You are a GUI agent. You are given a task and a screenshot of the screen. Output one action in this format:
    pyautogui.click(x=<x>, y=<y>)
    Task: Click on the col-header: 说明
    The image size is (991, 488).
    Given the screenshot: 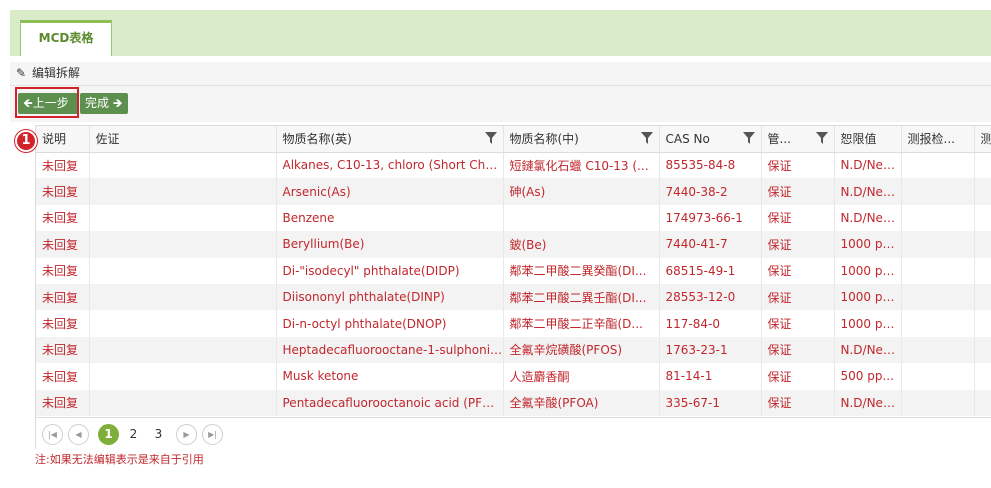 What is the action you would take?
    pyautogui.click(x=63, y=139)
    